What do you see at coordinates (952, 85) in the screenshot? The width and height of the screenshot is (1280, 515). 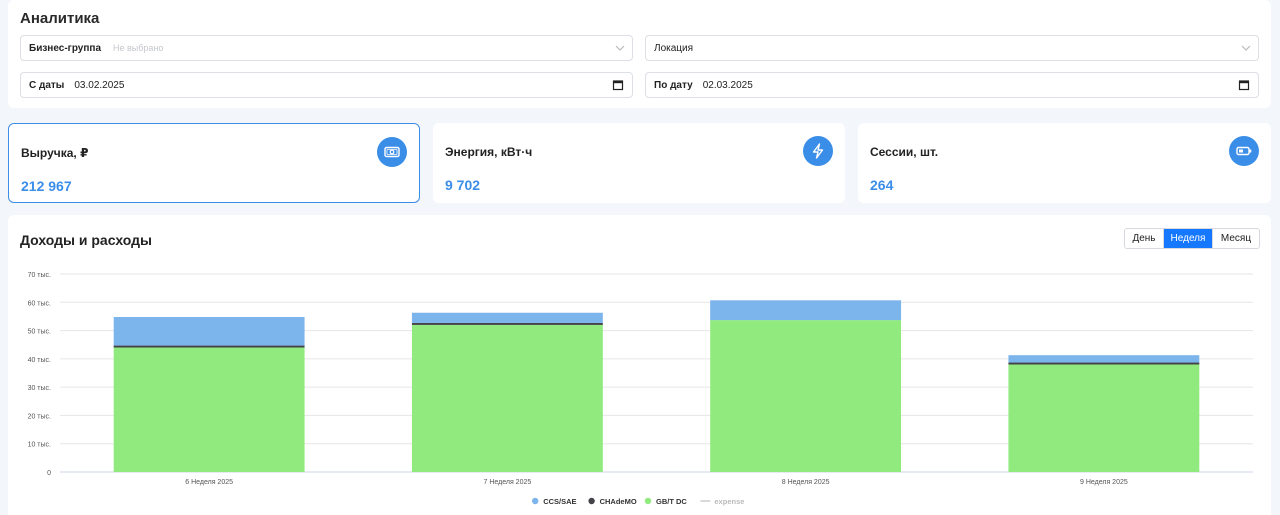 I see `date-to-input: По дату 02.03.2025` at bounding box center [952, 85].